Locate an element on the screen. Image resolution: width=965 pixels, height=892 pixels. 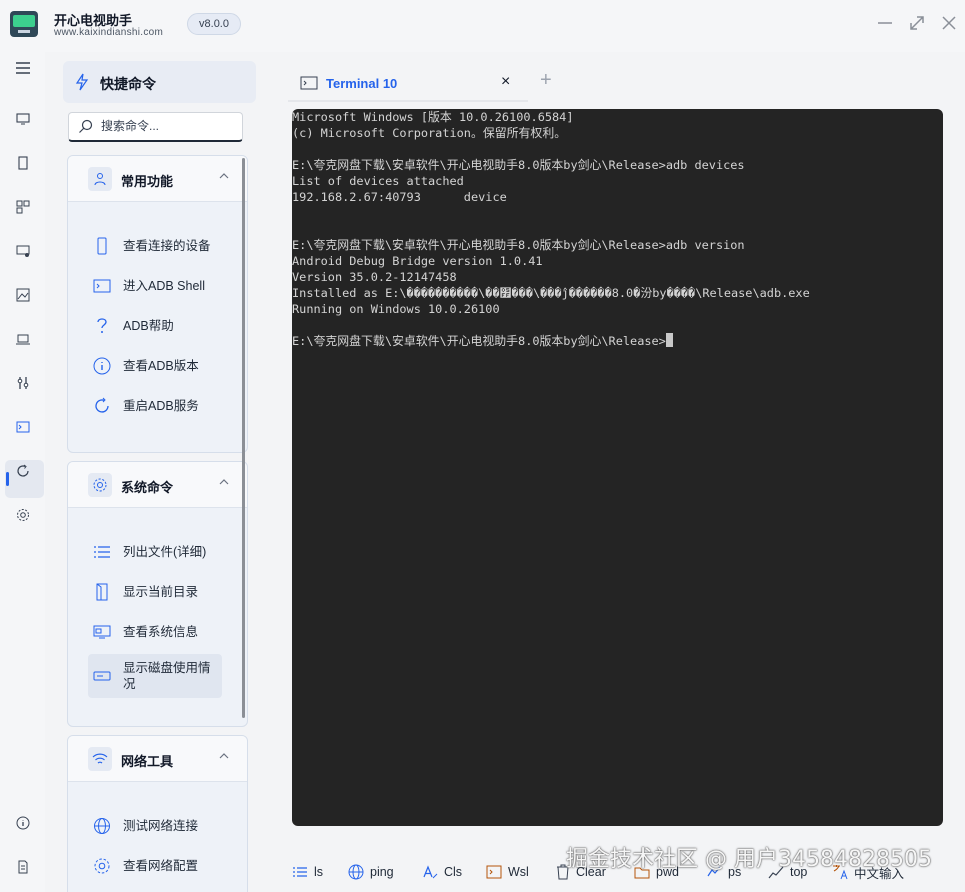
wifi-icon is located at coordinates (100, 759).